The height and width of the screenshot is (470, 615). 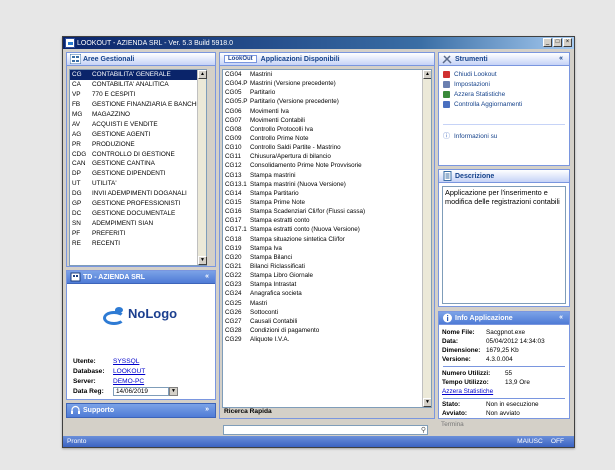 I want to click on supporto-header: Supporto », so click(x=141, y=410).